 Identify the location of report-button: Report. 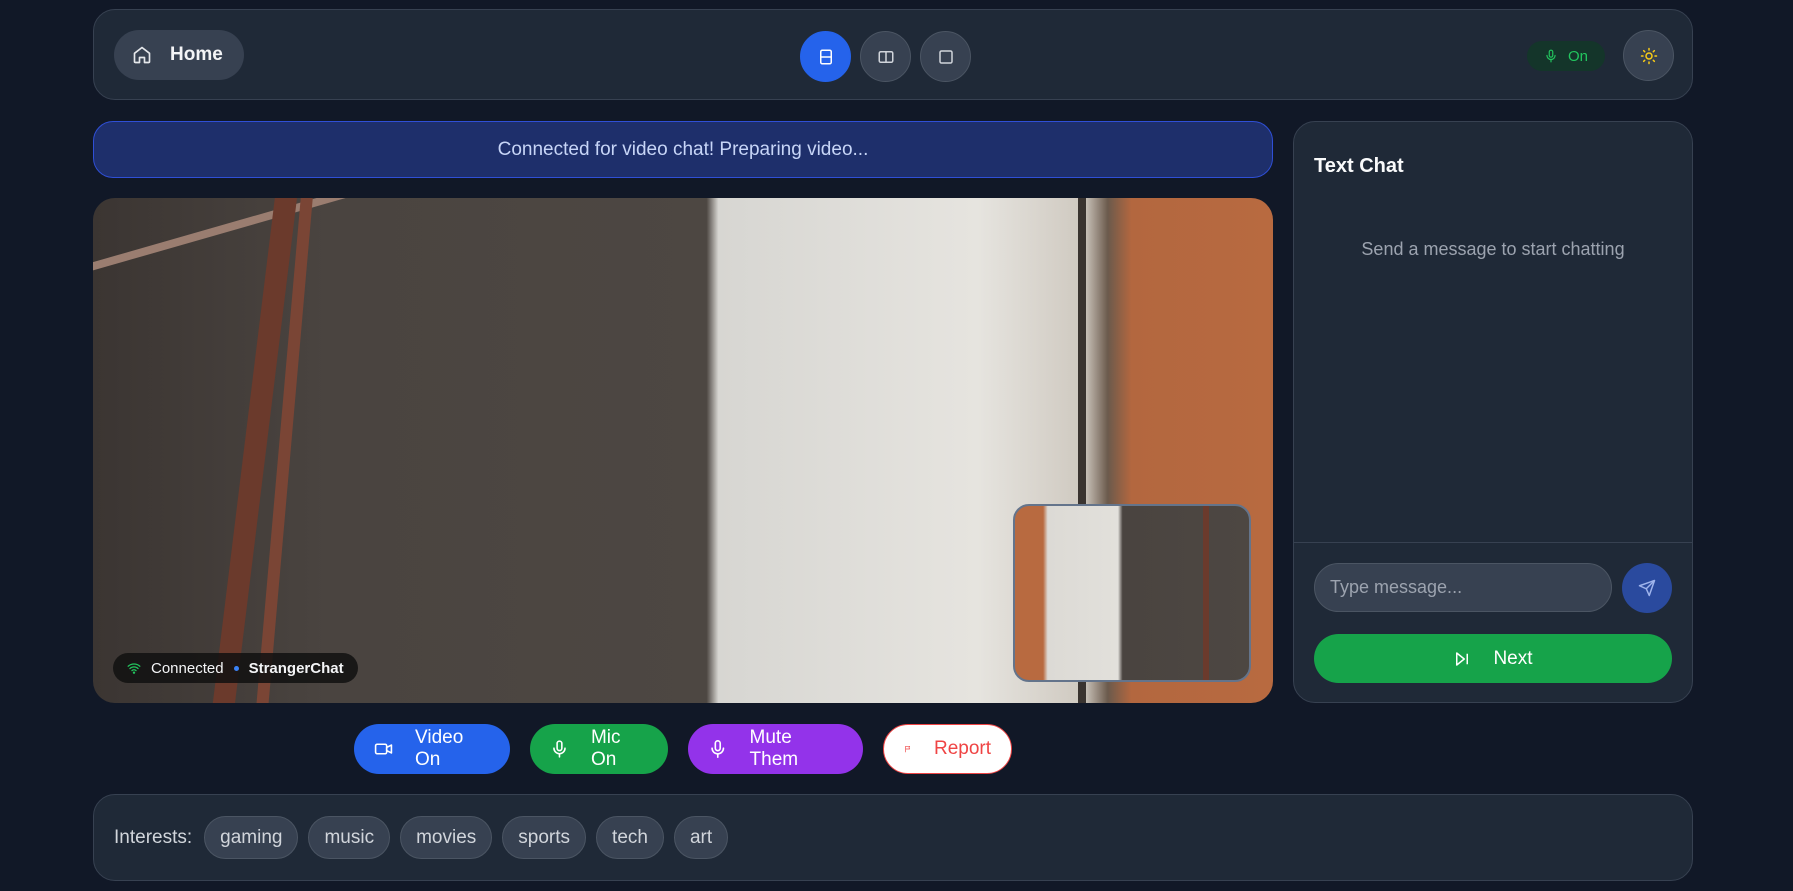
(947, 749).